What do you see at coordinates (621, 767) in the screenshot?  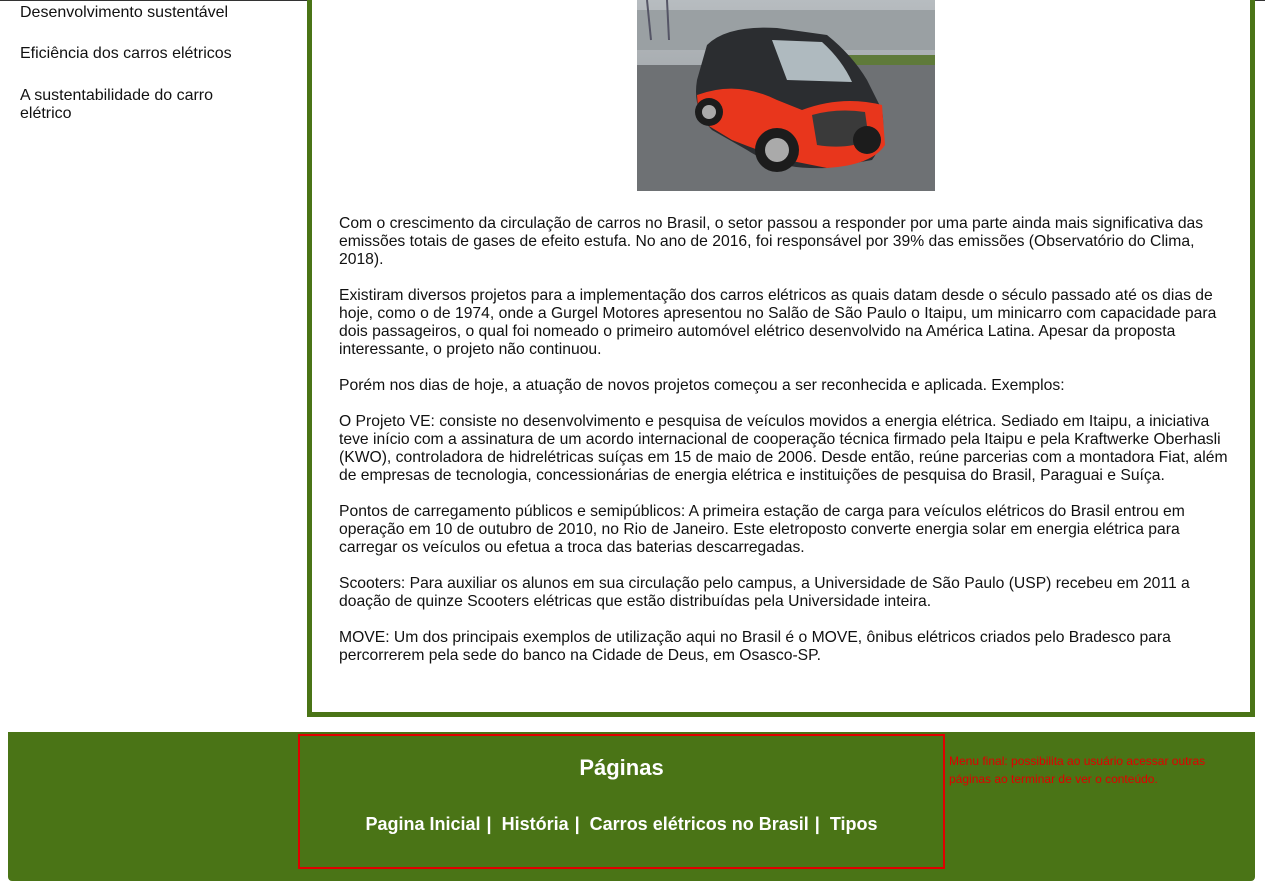 I see `footer-title: Páginas` at bounding box center [621, 767].